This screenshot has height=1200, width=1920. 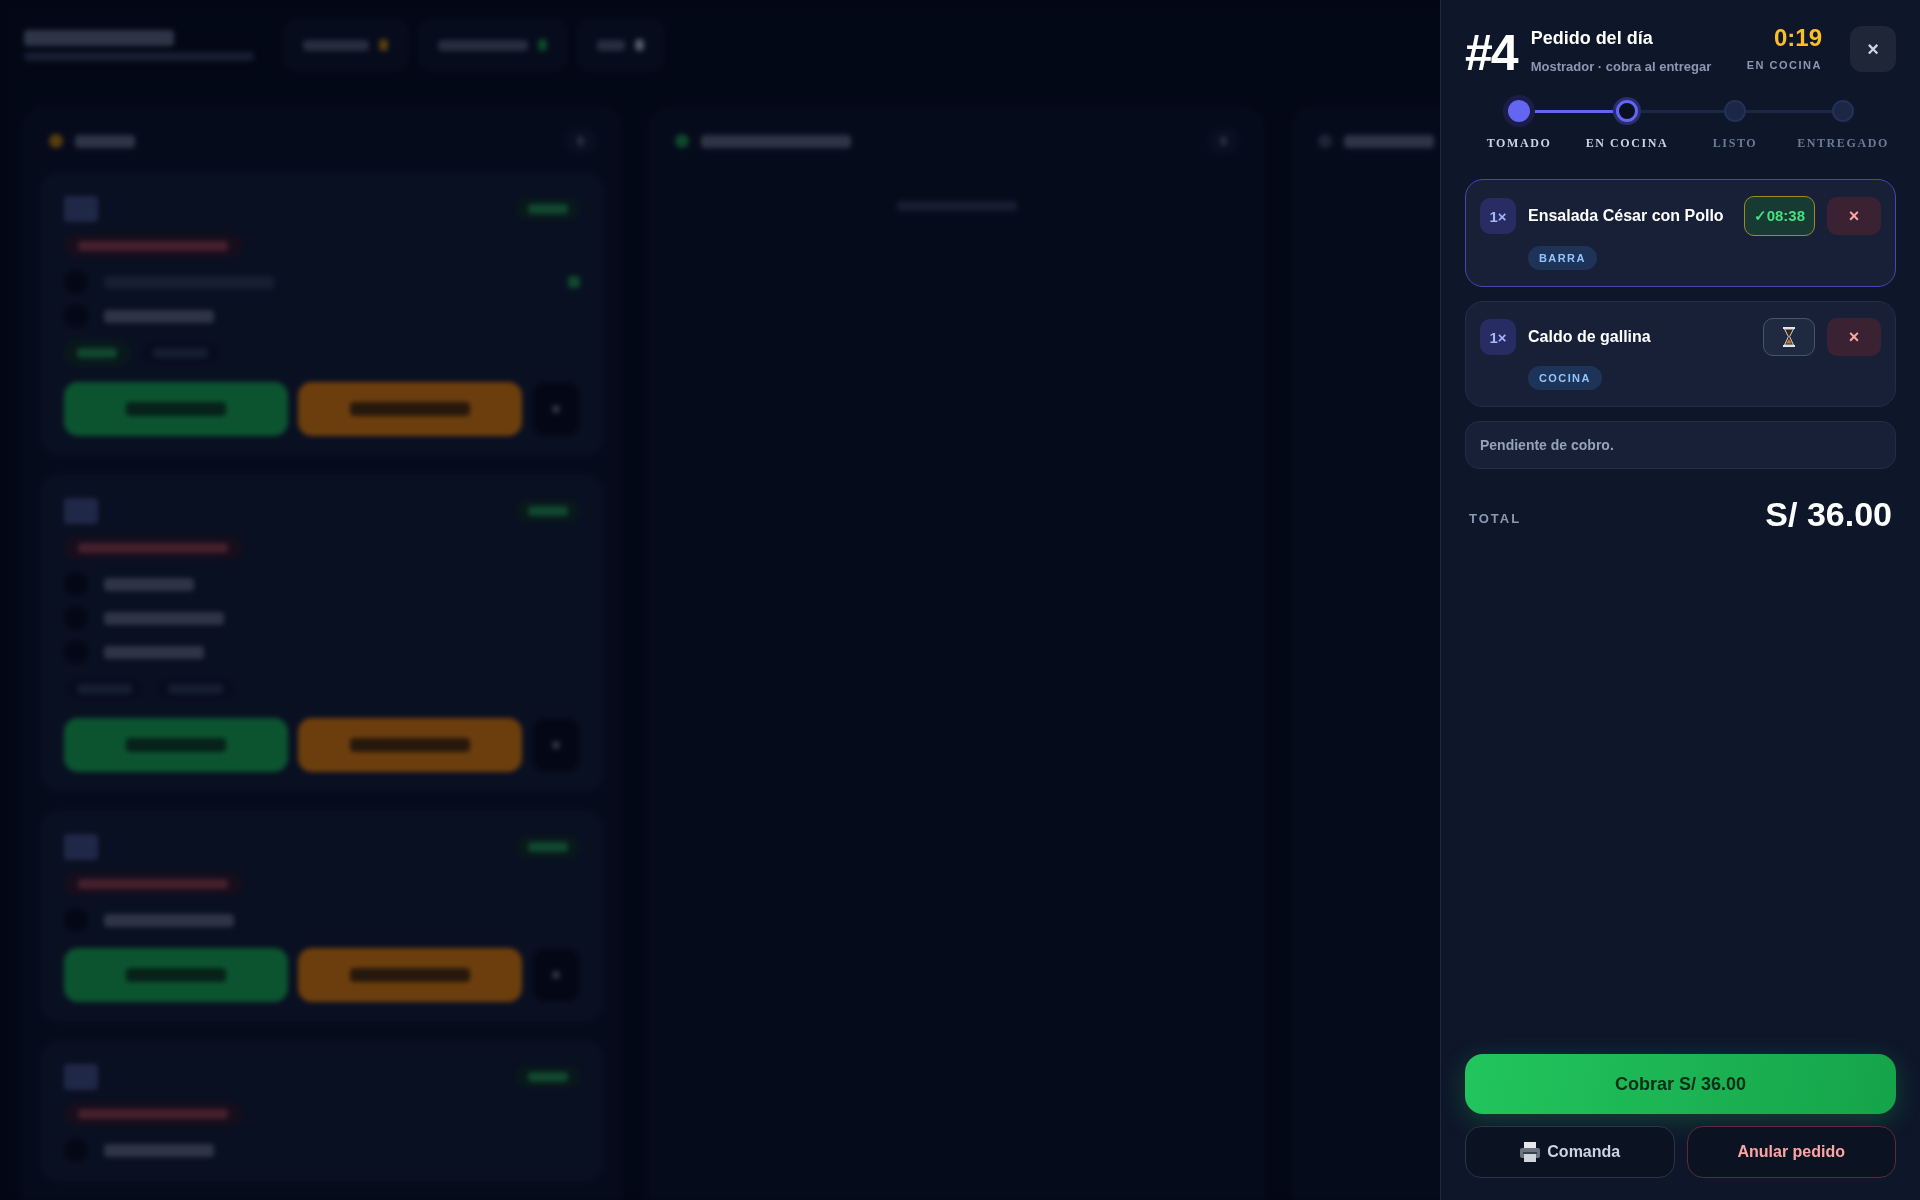 What do you see at coordinates (1495, 518) in the screenshot?
I see `total-label: TOTAL` at bounding box center [1495, 518].